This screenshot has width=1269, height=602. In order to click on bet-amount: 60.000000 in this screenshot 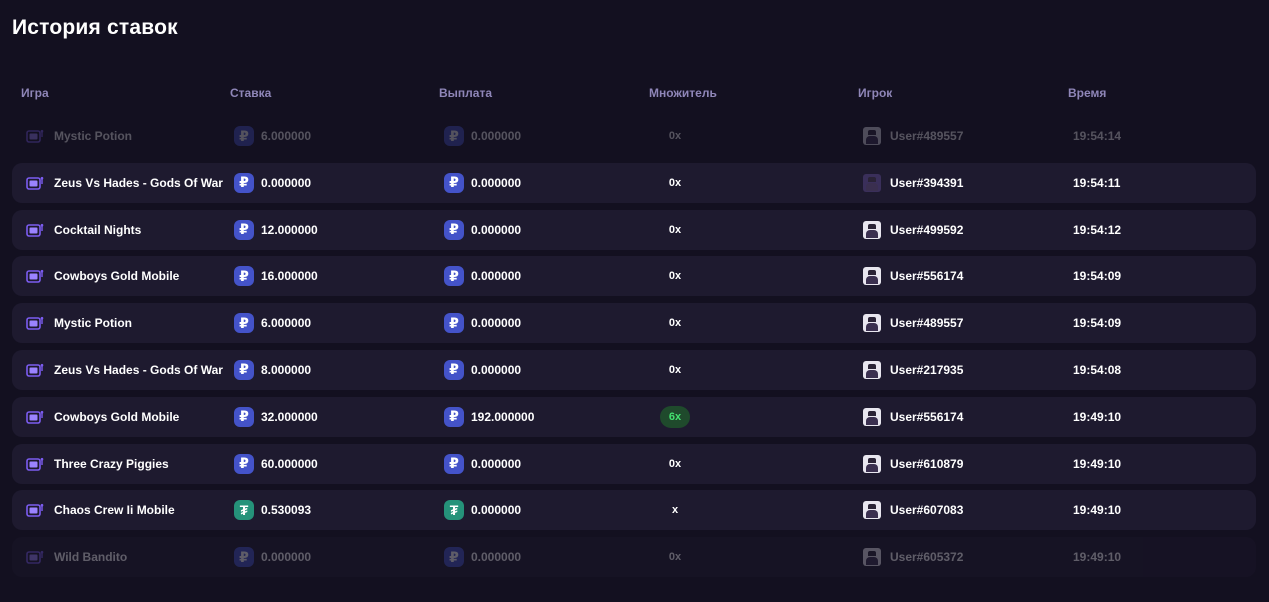, I will do `click(289, 463)`.